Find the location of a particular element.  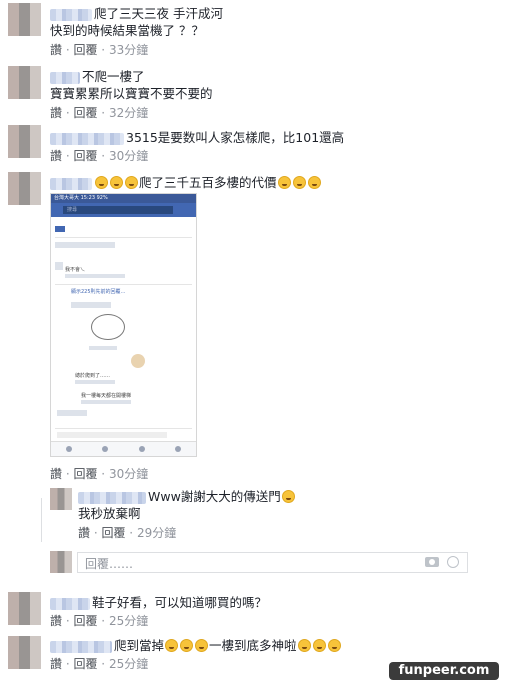

comment-text: 不爬一樓了 is located at coordinates (97, 76).